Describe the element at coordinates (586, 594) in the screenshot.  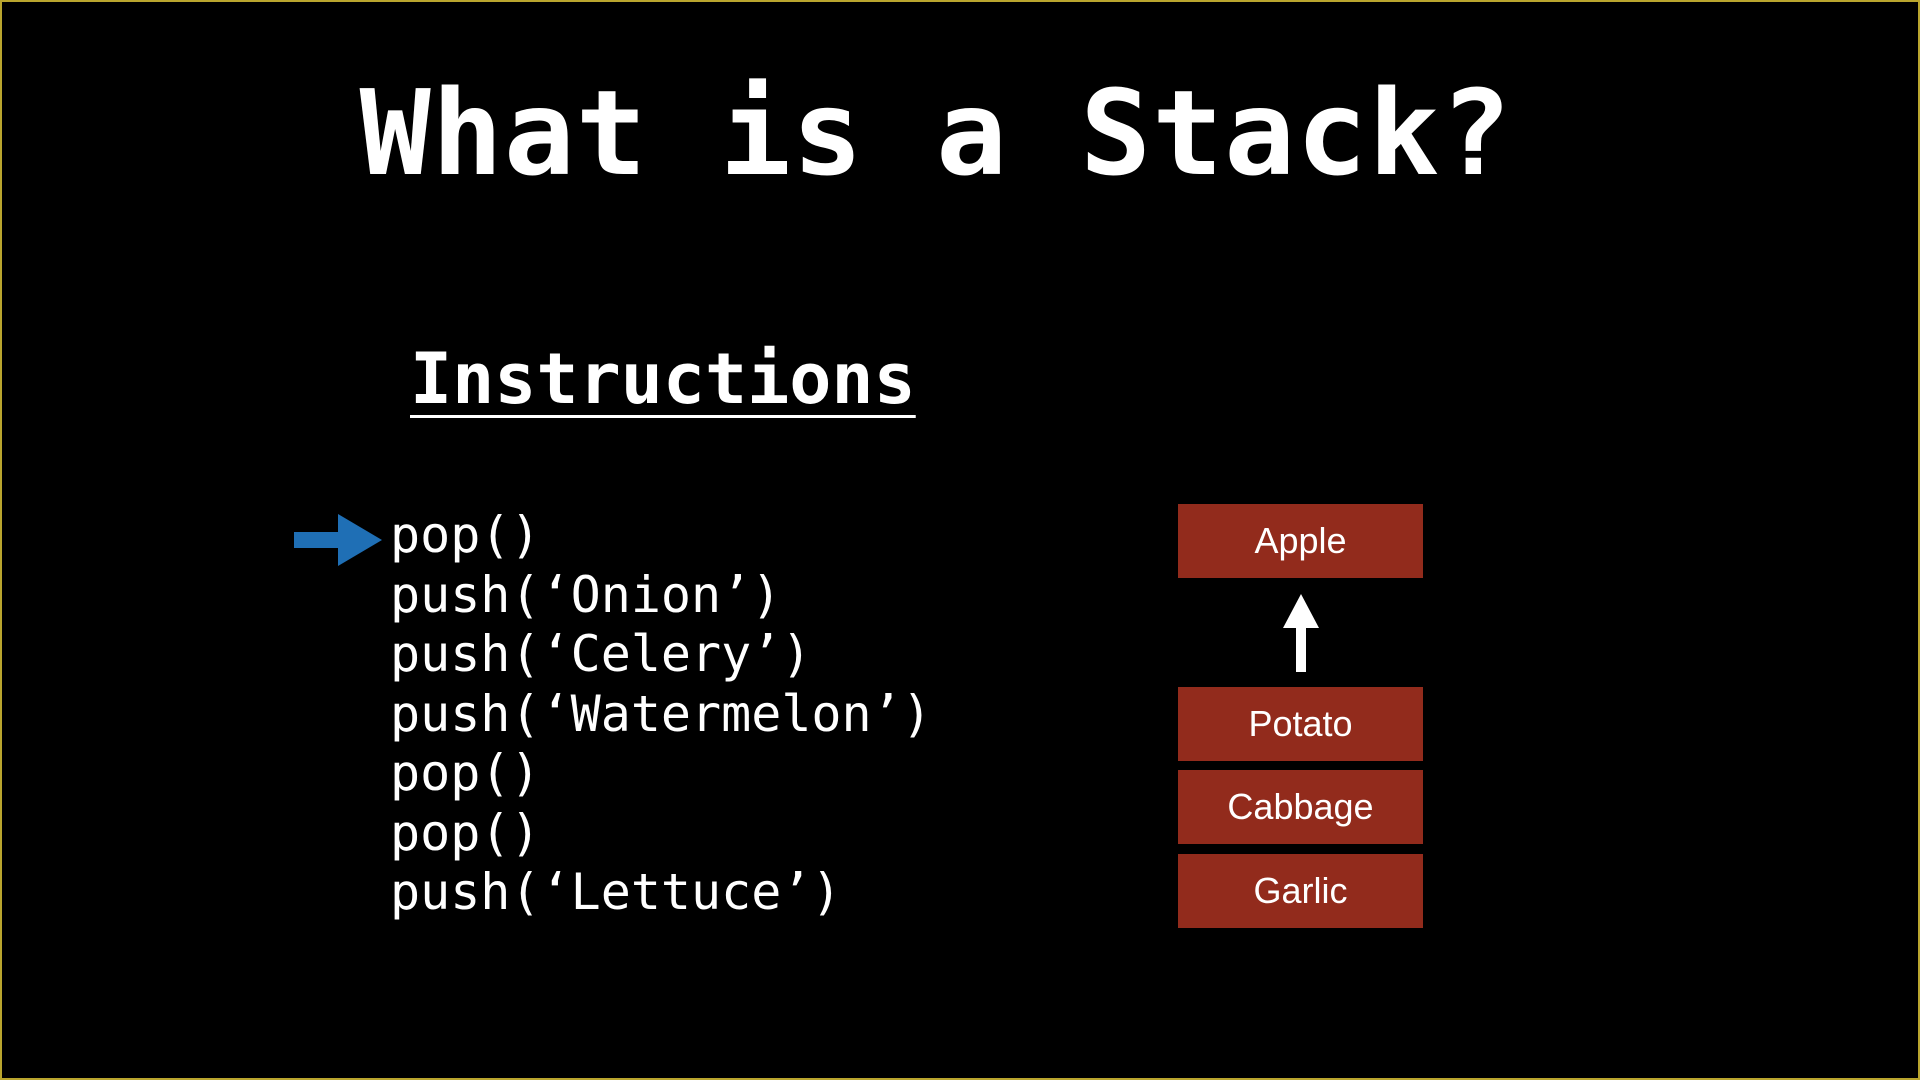
I see `instruction-push-onion: push(‘Onion’)` at that location.